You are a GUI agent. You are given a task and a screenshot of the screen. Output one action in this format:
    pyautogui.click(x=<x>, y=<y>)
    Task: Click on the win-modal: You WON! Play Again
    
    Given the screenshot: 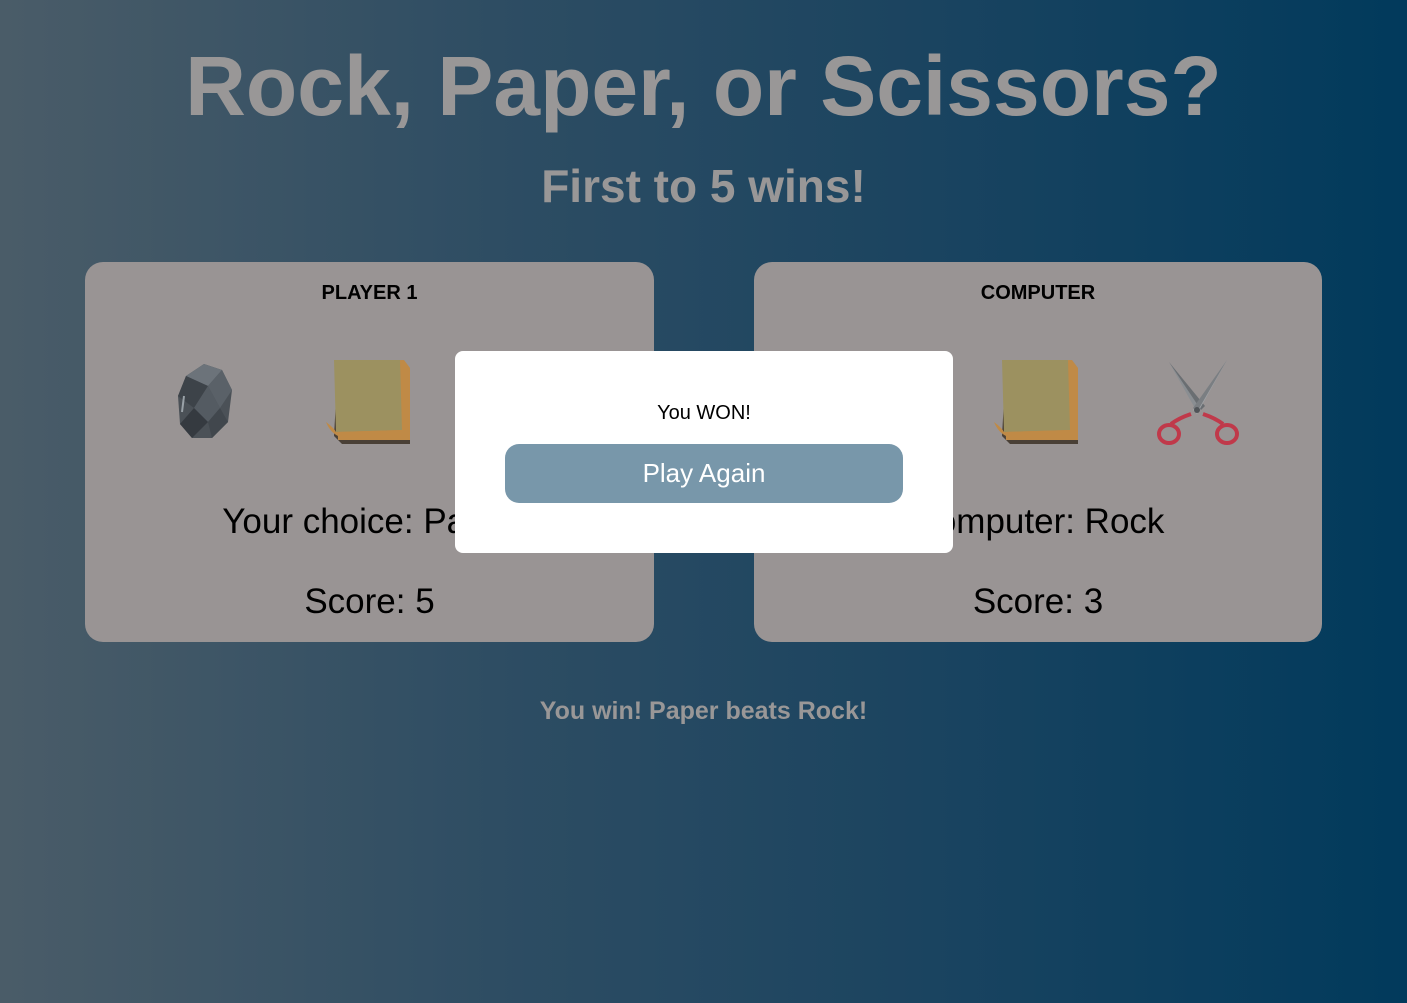 What is the action you would take?
    pyautogui.click(x=704, y=452)
    